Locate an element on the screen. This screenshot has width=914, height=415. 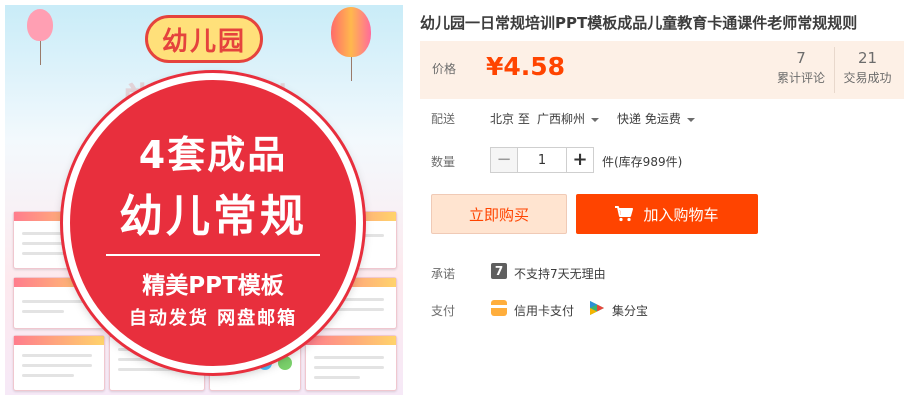
quantity-decrease-button: − is located at coordinates (504, 160).